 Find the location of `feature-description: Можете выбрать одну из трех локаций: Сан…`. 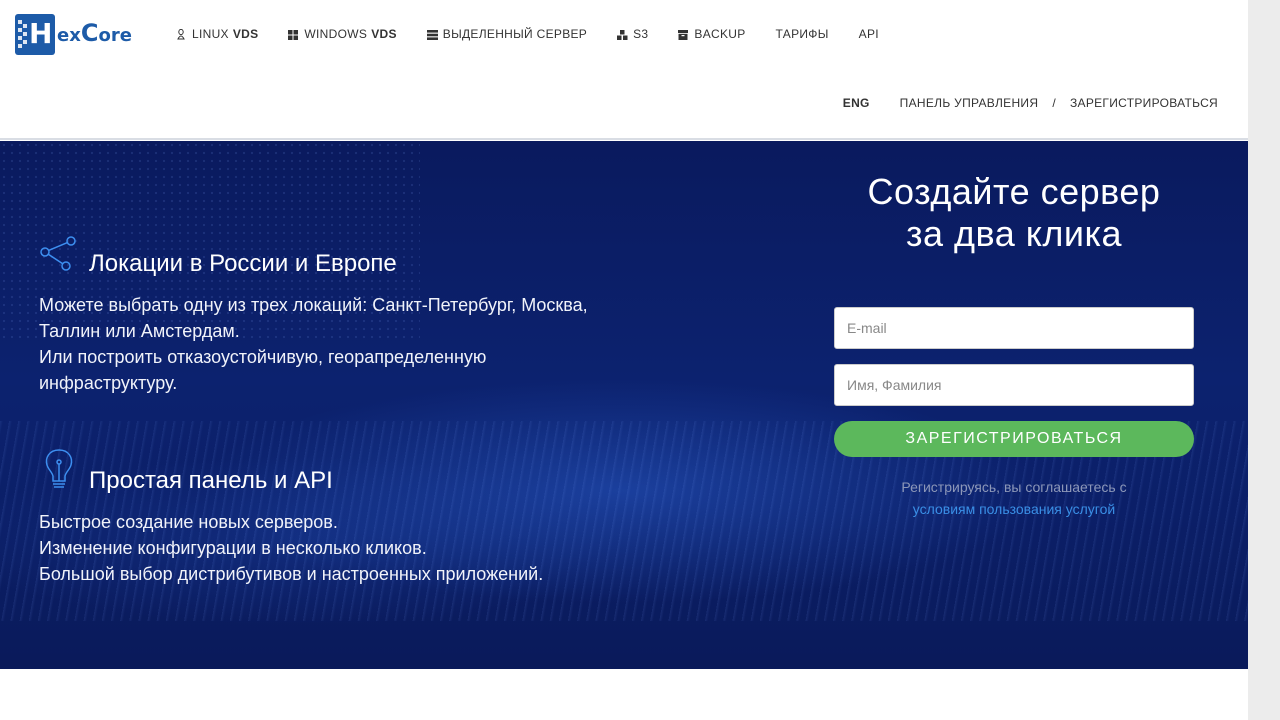

feature-description: Можете выбрать одну из трех локаций: Сан… is located at coordinates (313, 344).